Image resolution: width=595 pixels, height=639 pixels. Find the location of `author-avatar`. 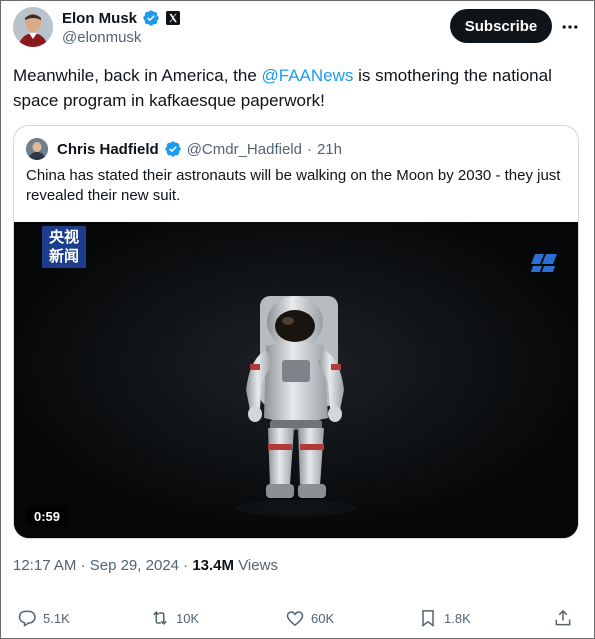

author-avatar is located at coordinates (33, 27).